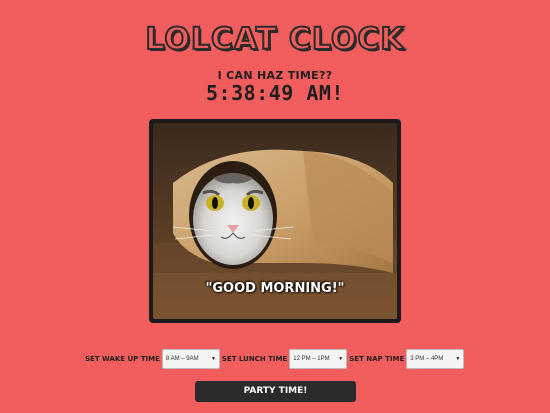 The image size is (550, 413). I want to click on wake-up-select-value: 8 AM – 9AM, so click(182, 359).